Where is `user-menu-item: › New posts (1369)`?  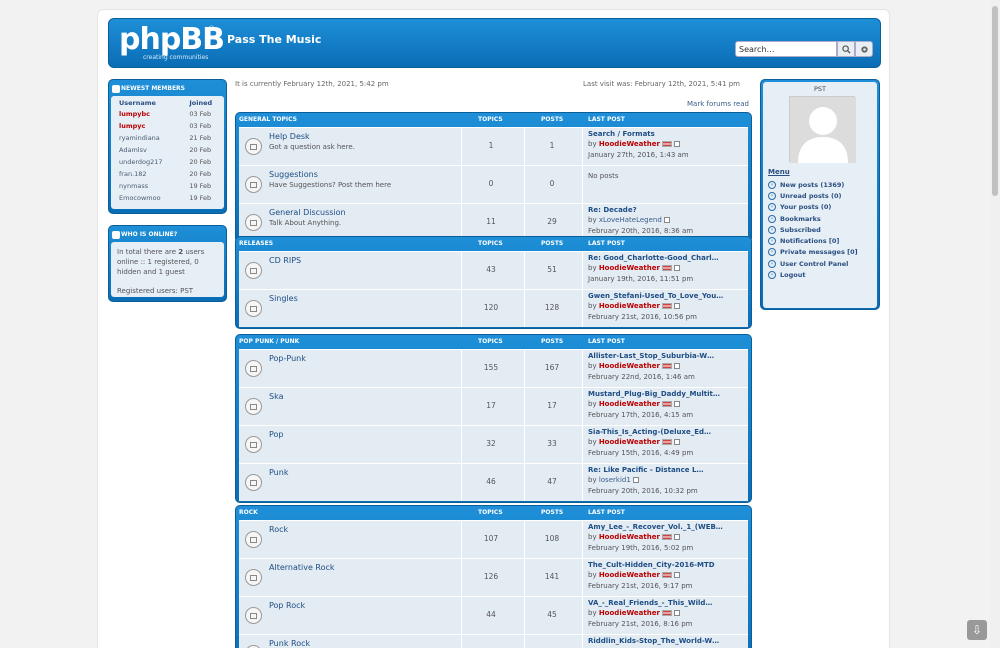
user-menu-item: › New posts (1369) is located at coordinates (813, 184).